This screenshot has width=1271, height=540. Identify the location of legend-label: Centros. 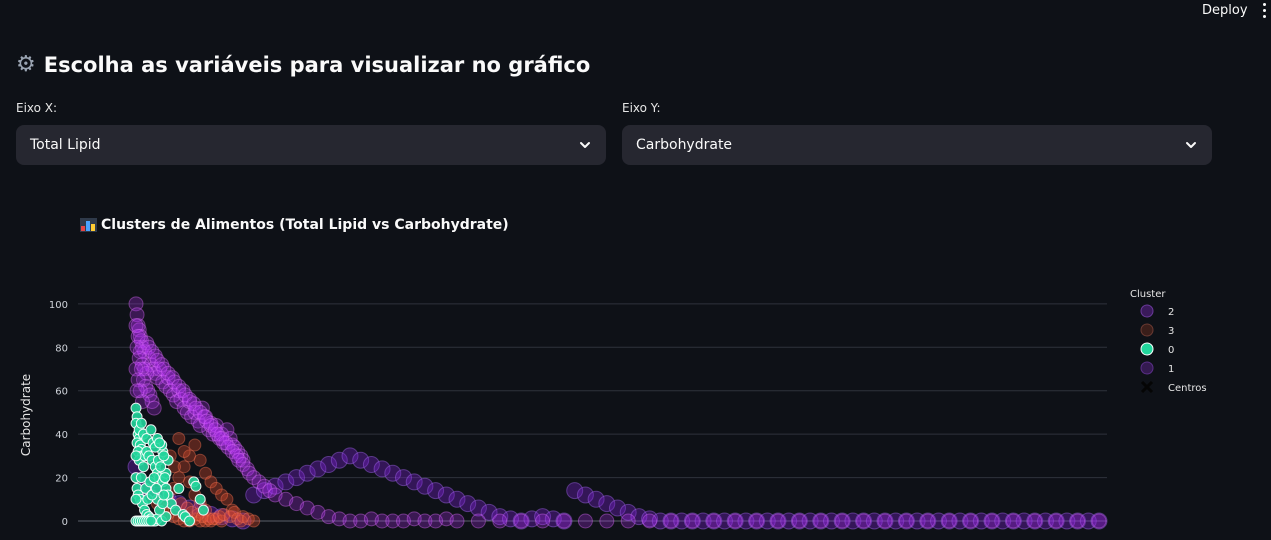
(1187, 388).